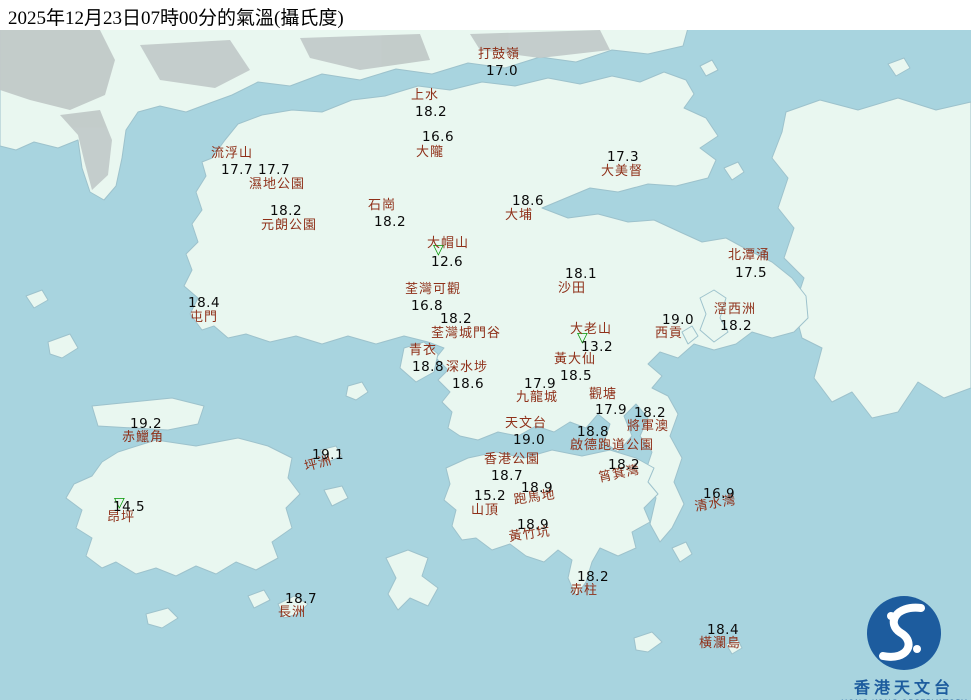 The width and height of the screenshot is (971, 700). Describe the element at coordinates (176, 18) in the screenshot. I see `map-title: 2025年12月23日07時00分的氣溫(攝氏度)` at that location.